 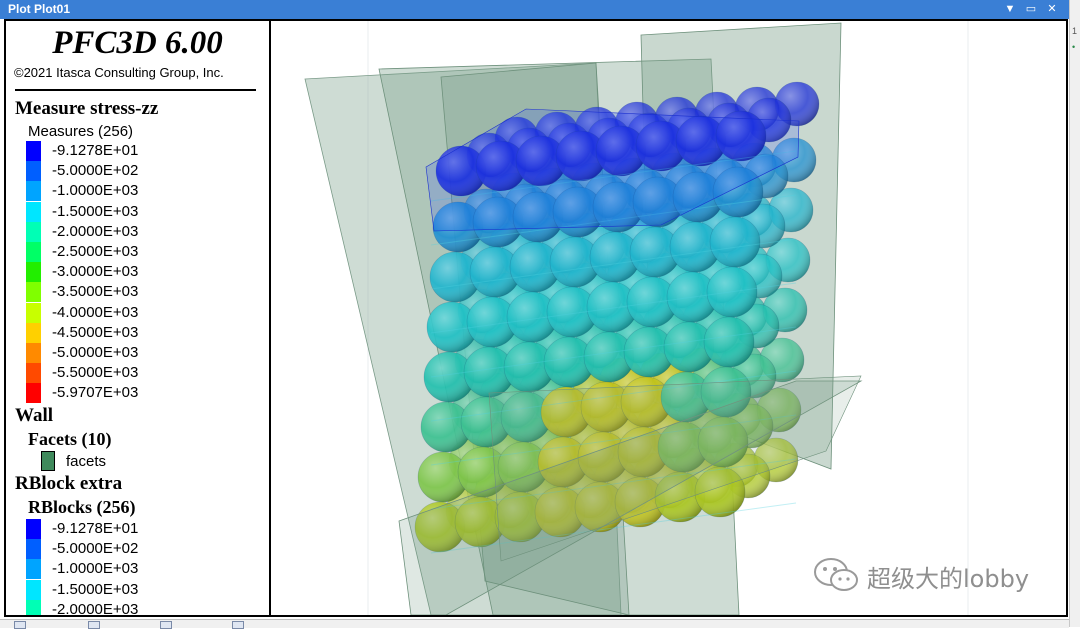 I want to click on legend-value: -3.0000E+03, so click(x=95, y=272).